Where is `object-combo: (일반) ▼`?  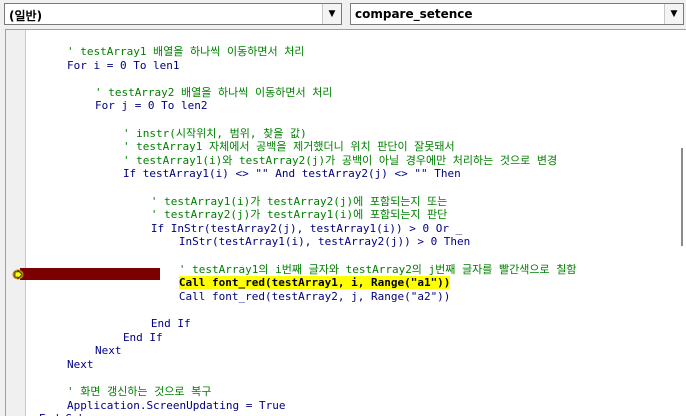 object-combo: (일반) ▼ is located at coordinates (173, 14).